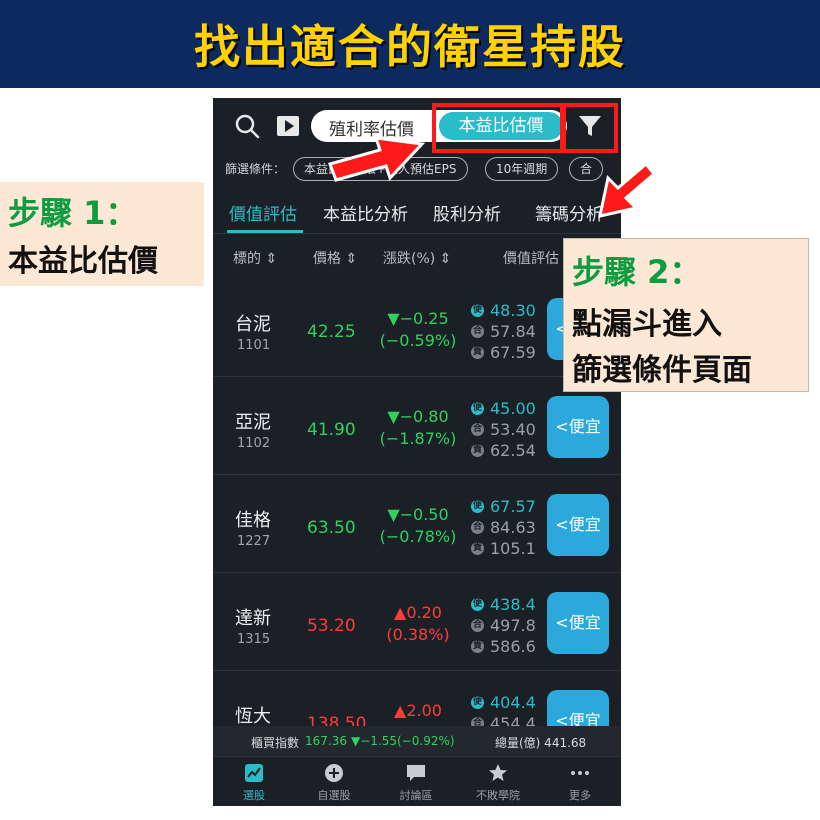 The height and width of the screenshot is (820, 820). What do you see at coordinates (331, 626) in the screenshot?
I see `stock-price: 53.20` at bounding box center [331, 626].